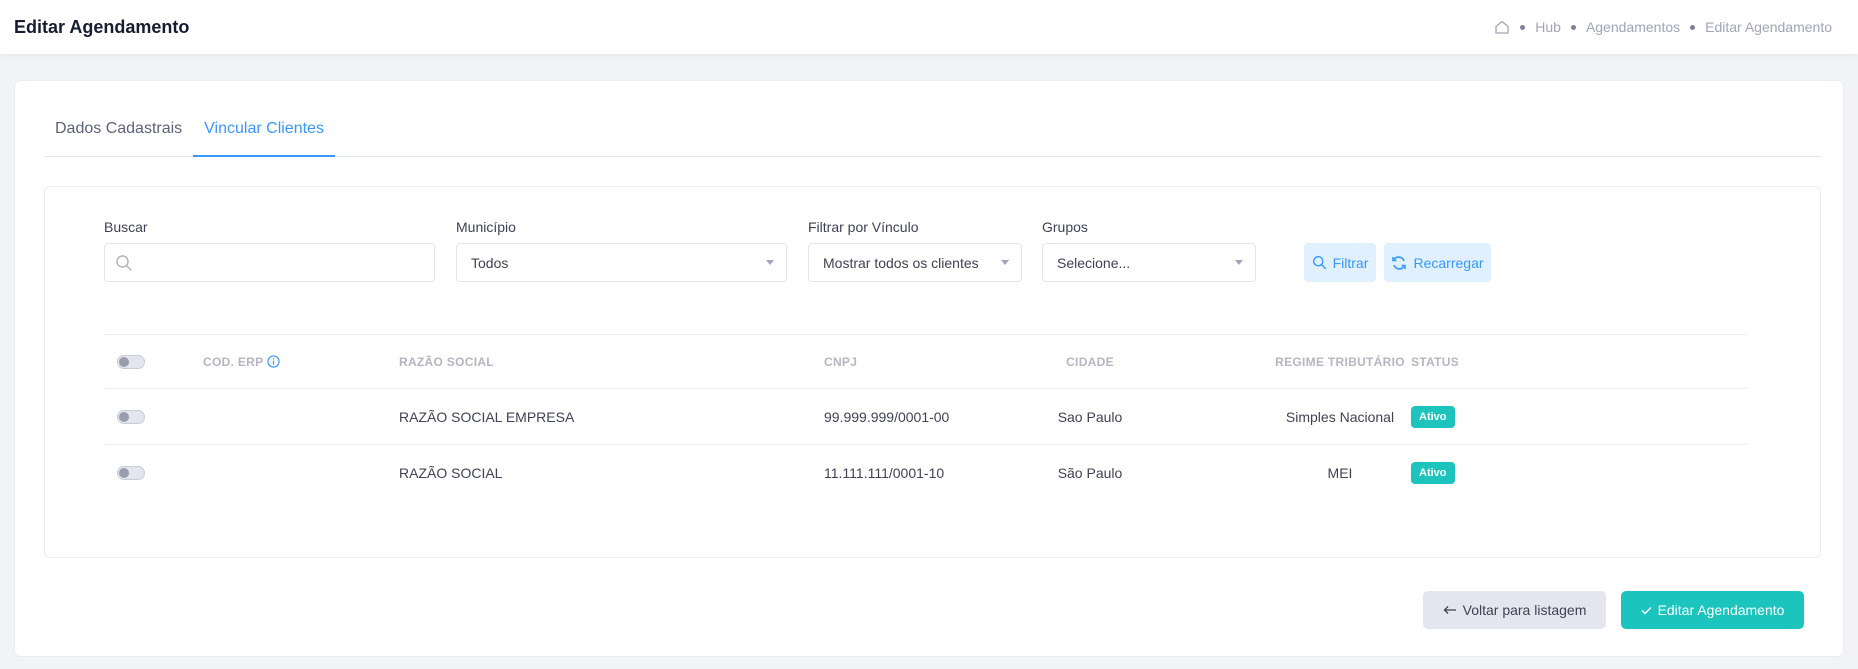 This screenshot has height=669, width=1858. I want to click on page-title: Editar Agendamento, so click(102, 26).